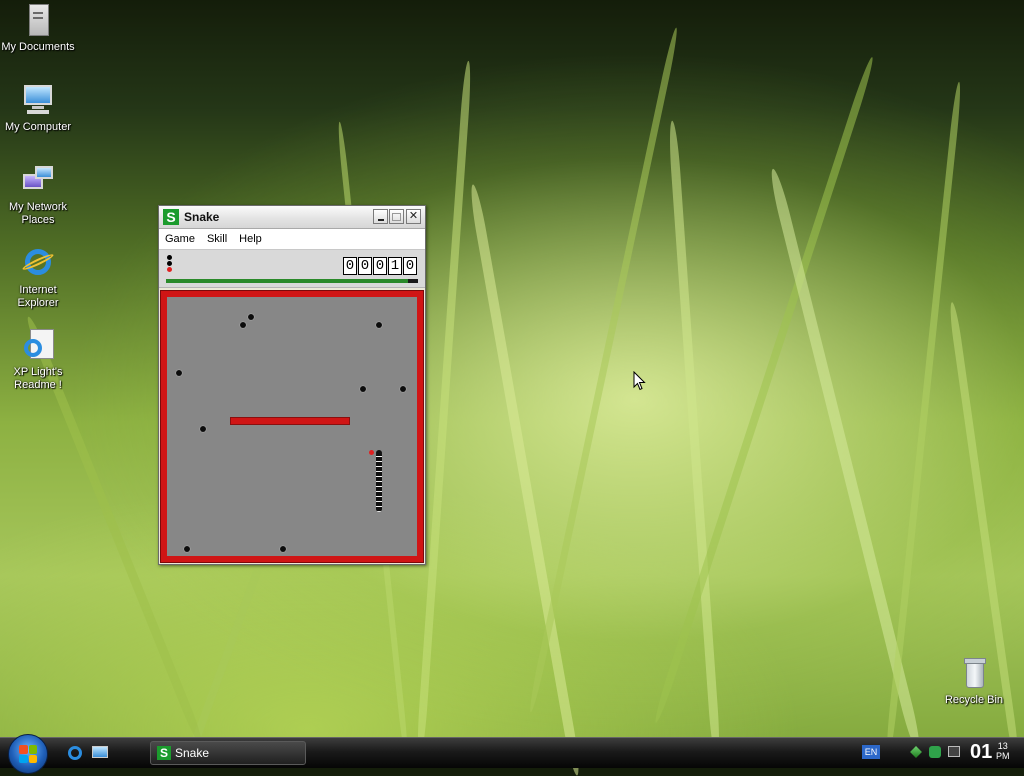 Image resolution: width=1024 pixels, height=776 pixels. Describe the element at coordinates (380, 220) in the screenshot. I see `minimize-icon` at that location.